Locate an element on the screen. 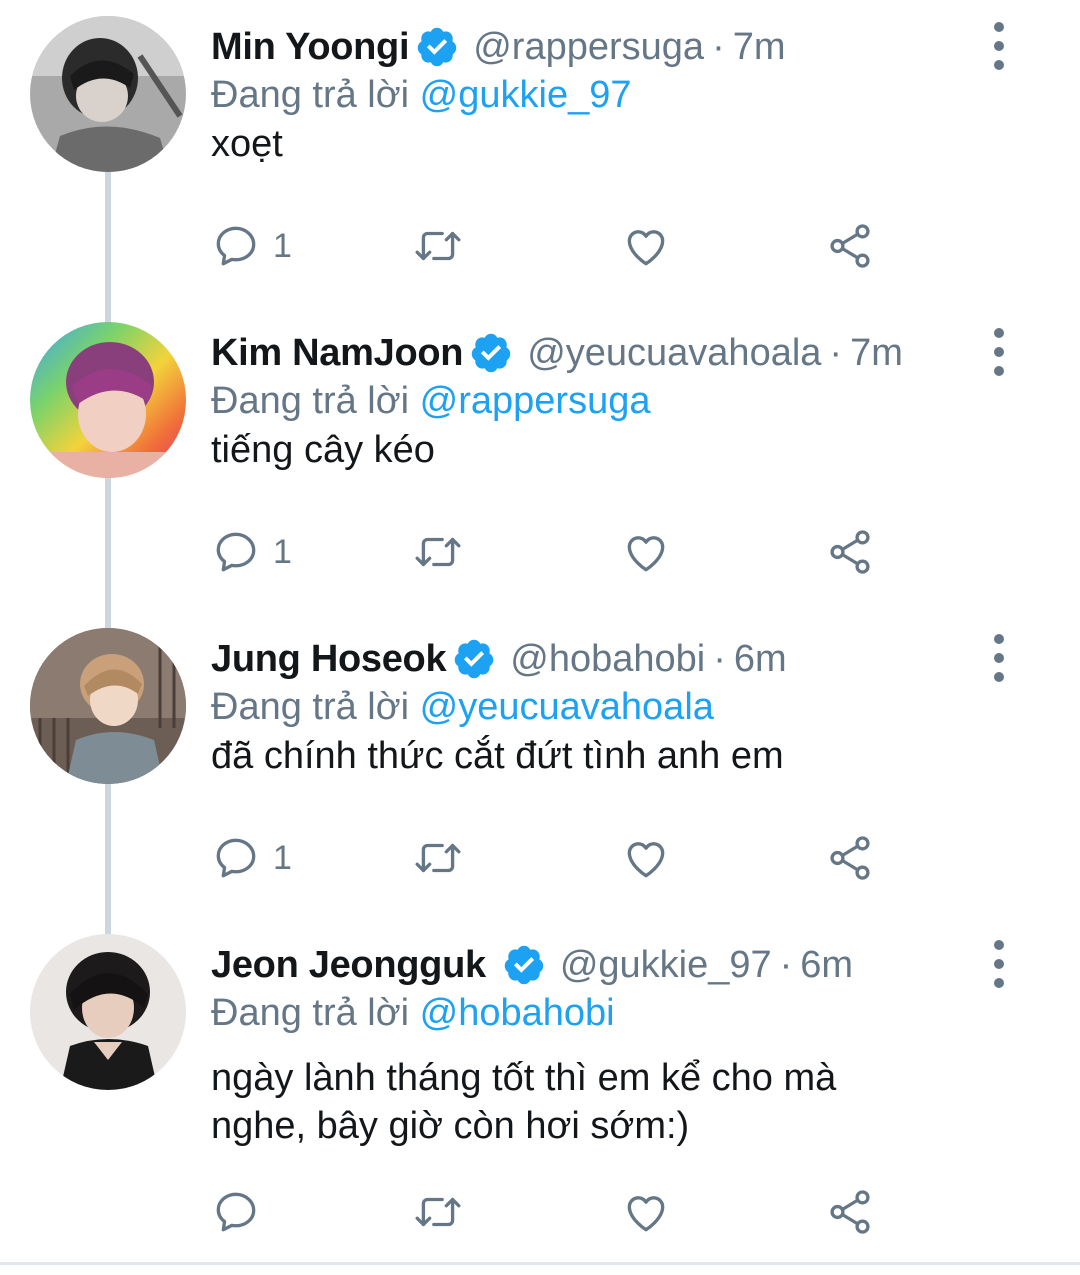 The height and width of the screenshot is (1275, 1080). mention-link: @rappersuga is located at coordinates (535, 401).